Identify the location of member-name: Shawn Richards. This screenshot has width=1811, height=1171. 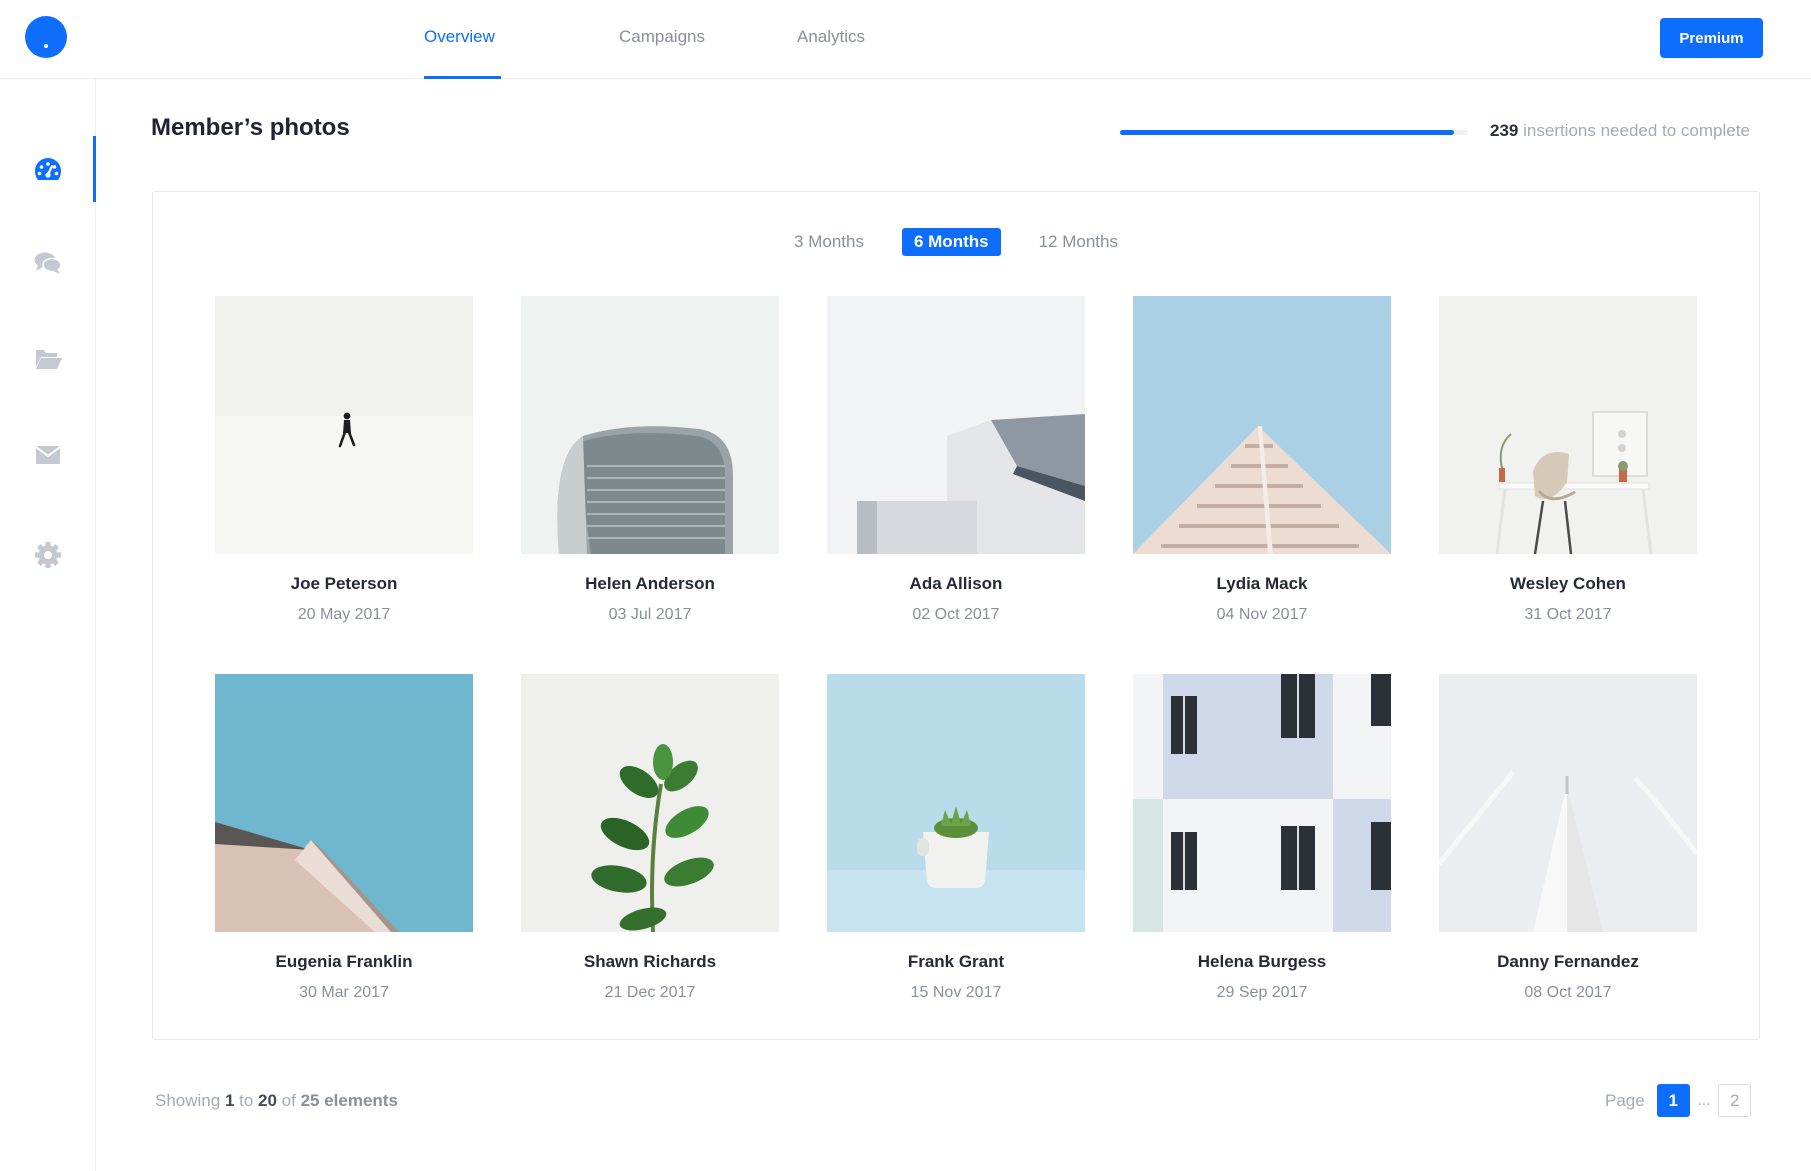
(650, 961).